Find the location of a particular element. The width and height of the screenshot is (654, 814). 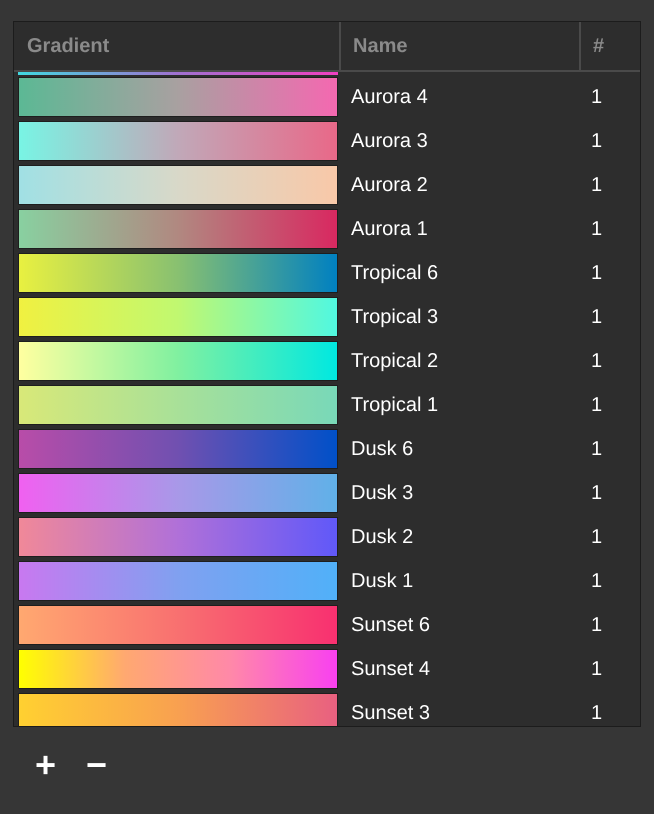

gradient-row: Dusk 2 1 is located at coordinates (327, 537).